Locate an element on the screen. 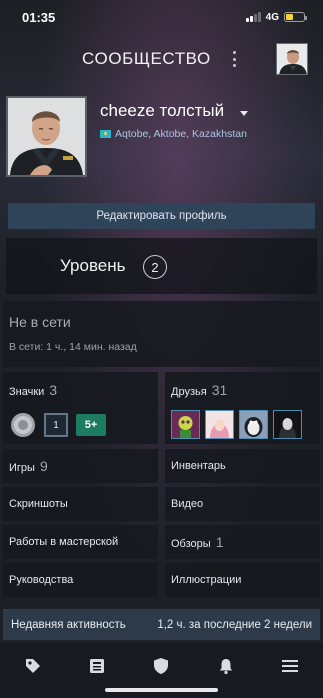 The width and height of the screenshot is (323, 698). level-one-badge-text: 1 is located at coordinates (56, 425).